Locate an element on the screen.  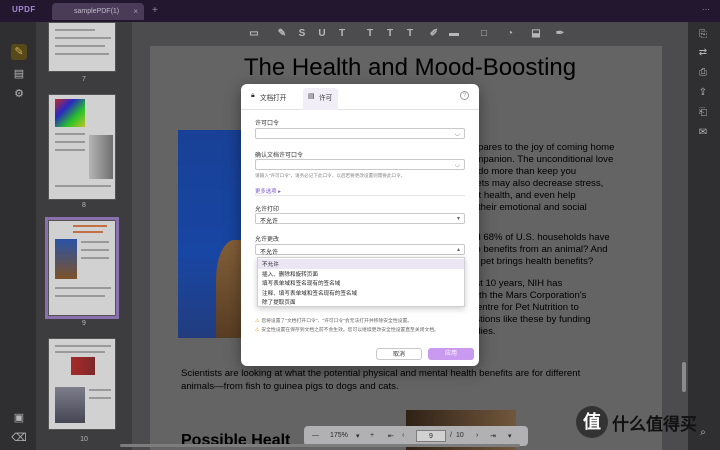
lock-icon: 🔒︎ is located at coordinates (253, 95).